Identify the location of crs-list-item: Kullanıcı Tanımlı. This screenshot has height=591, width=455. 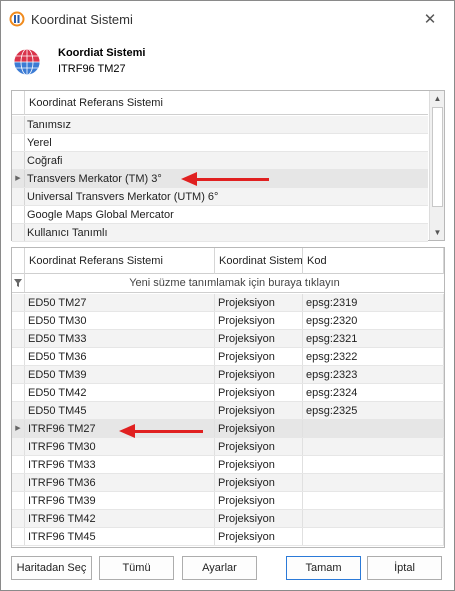
(220, 233).